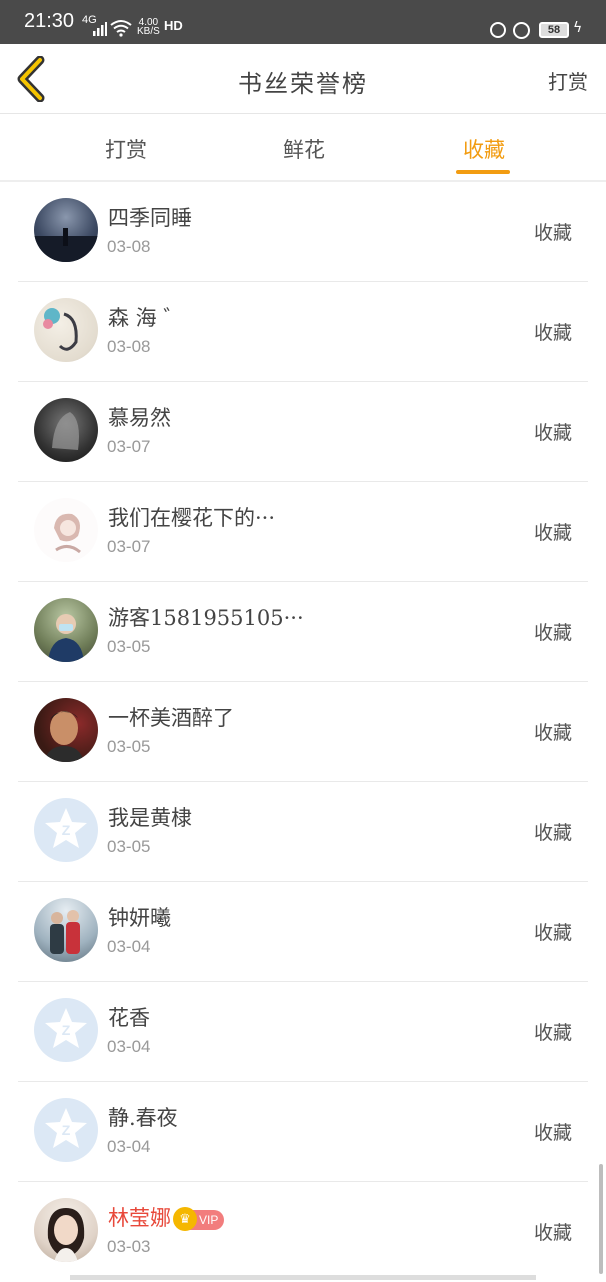 The width and height of the screenshot is (606, 1282). Describe the element at coordinates (568, 80) in the screenshot. I see `reward-button: 打赏` at that location.